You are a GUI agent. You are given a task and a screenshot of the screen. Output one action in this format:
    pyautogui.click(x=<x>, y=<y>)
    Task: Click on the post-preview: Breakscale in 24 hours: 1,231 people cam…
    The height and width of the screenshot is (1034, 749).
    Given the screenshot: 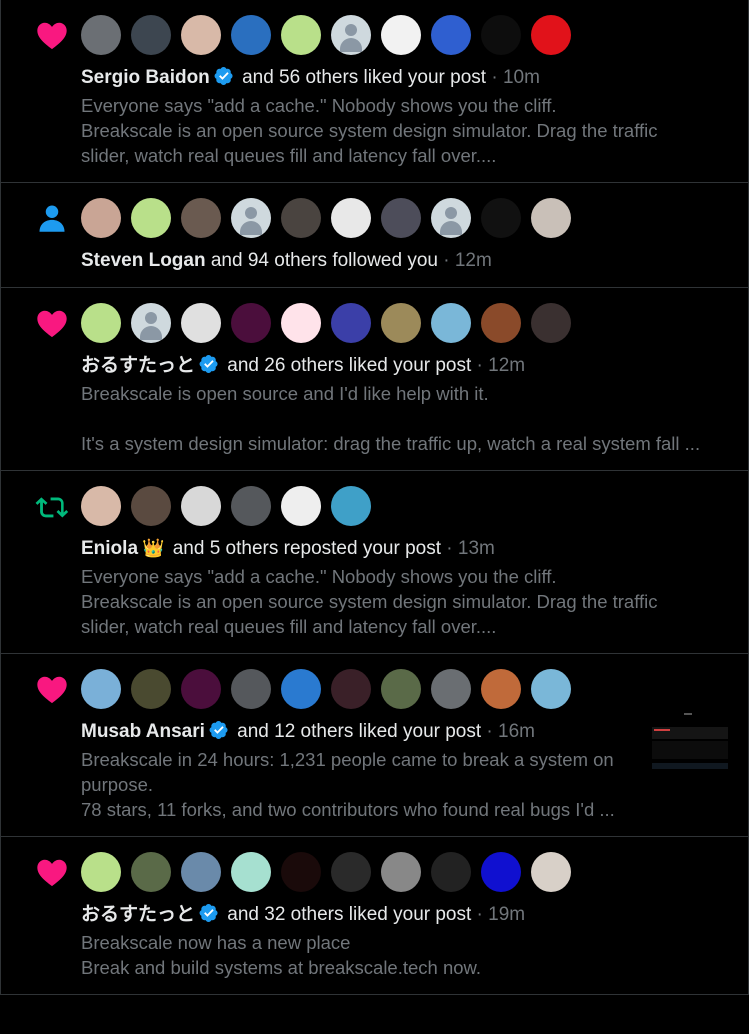 What is the action you would take?
    pyautogui.click(x=403, y=784)
    